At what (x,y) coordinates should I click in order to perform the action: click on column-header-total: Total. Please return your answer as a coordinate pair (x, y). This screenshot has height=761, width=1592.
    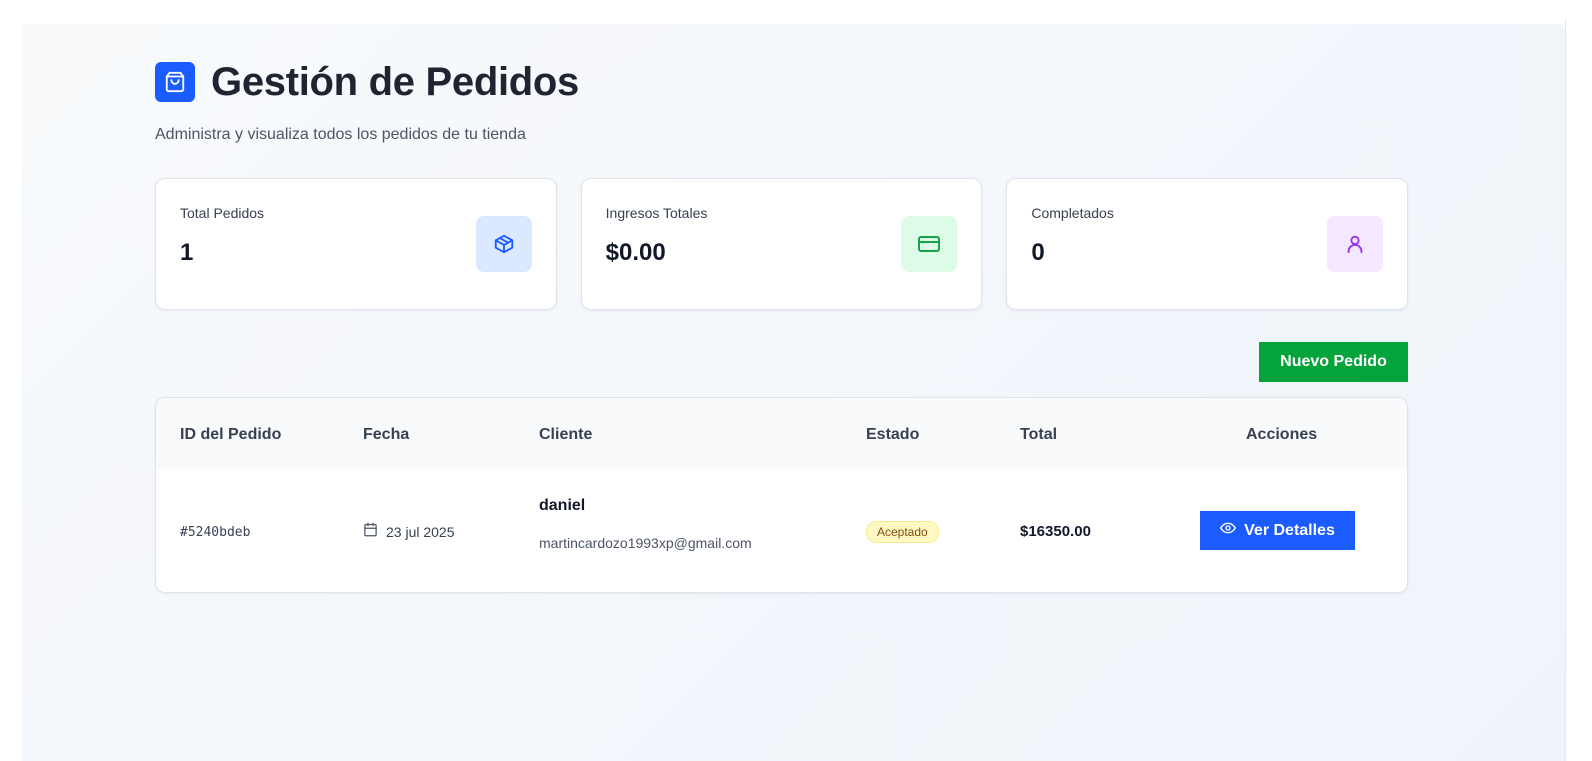
    Looking at the image, I should click on (1039, 434).